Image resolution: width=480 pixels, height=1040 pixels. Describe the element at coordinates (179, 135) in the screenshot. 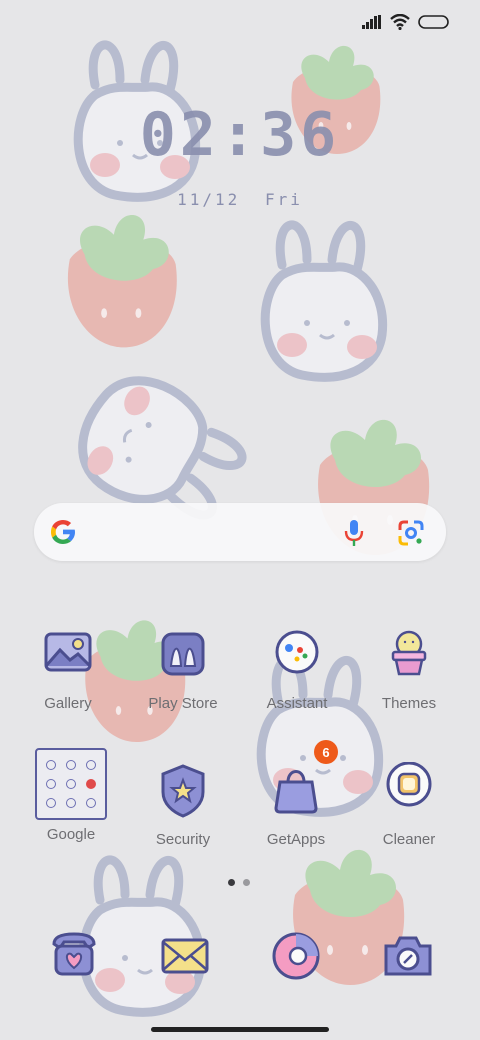

I see `clock-hour: 02` at that location.